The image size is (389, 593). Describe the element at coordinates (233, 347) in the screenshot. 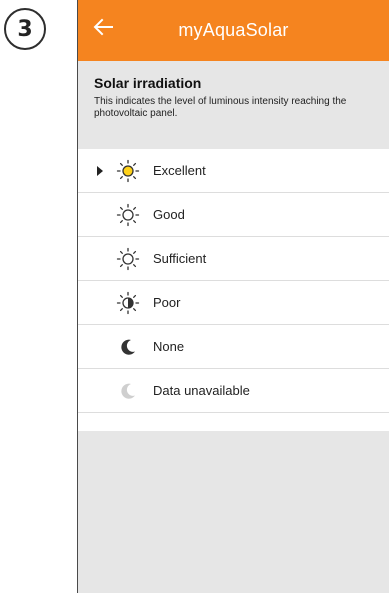

I see `level-item-none: None` at that location.